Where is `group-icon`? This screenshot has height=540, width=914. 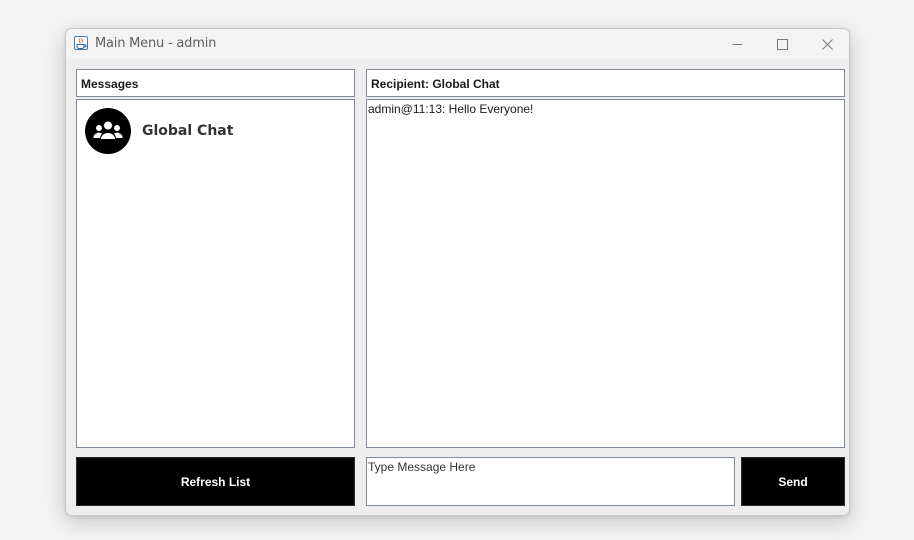
group-icon is located at coordinates (108, 130).